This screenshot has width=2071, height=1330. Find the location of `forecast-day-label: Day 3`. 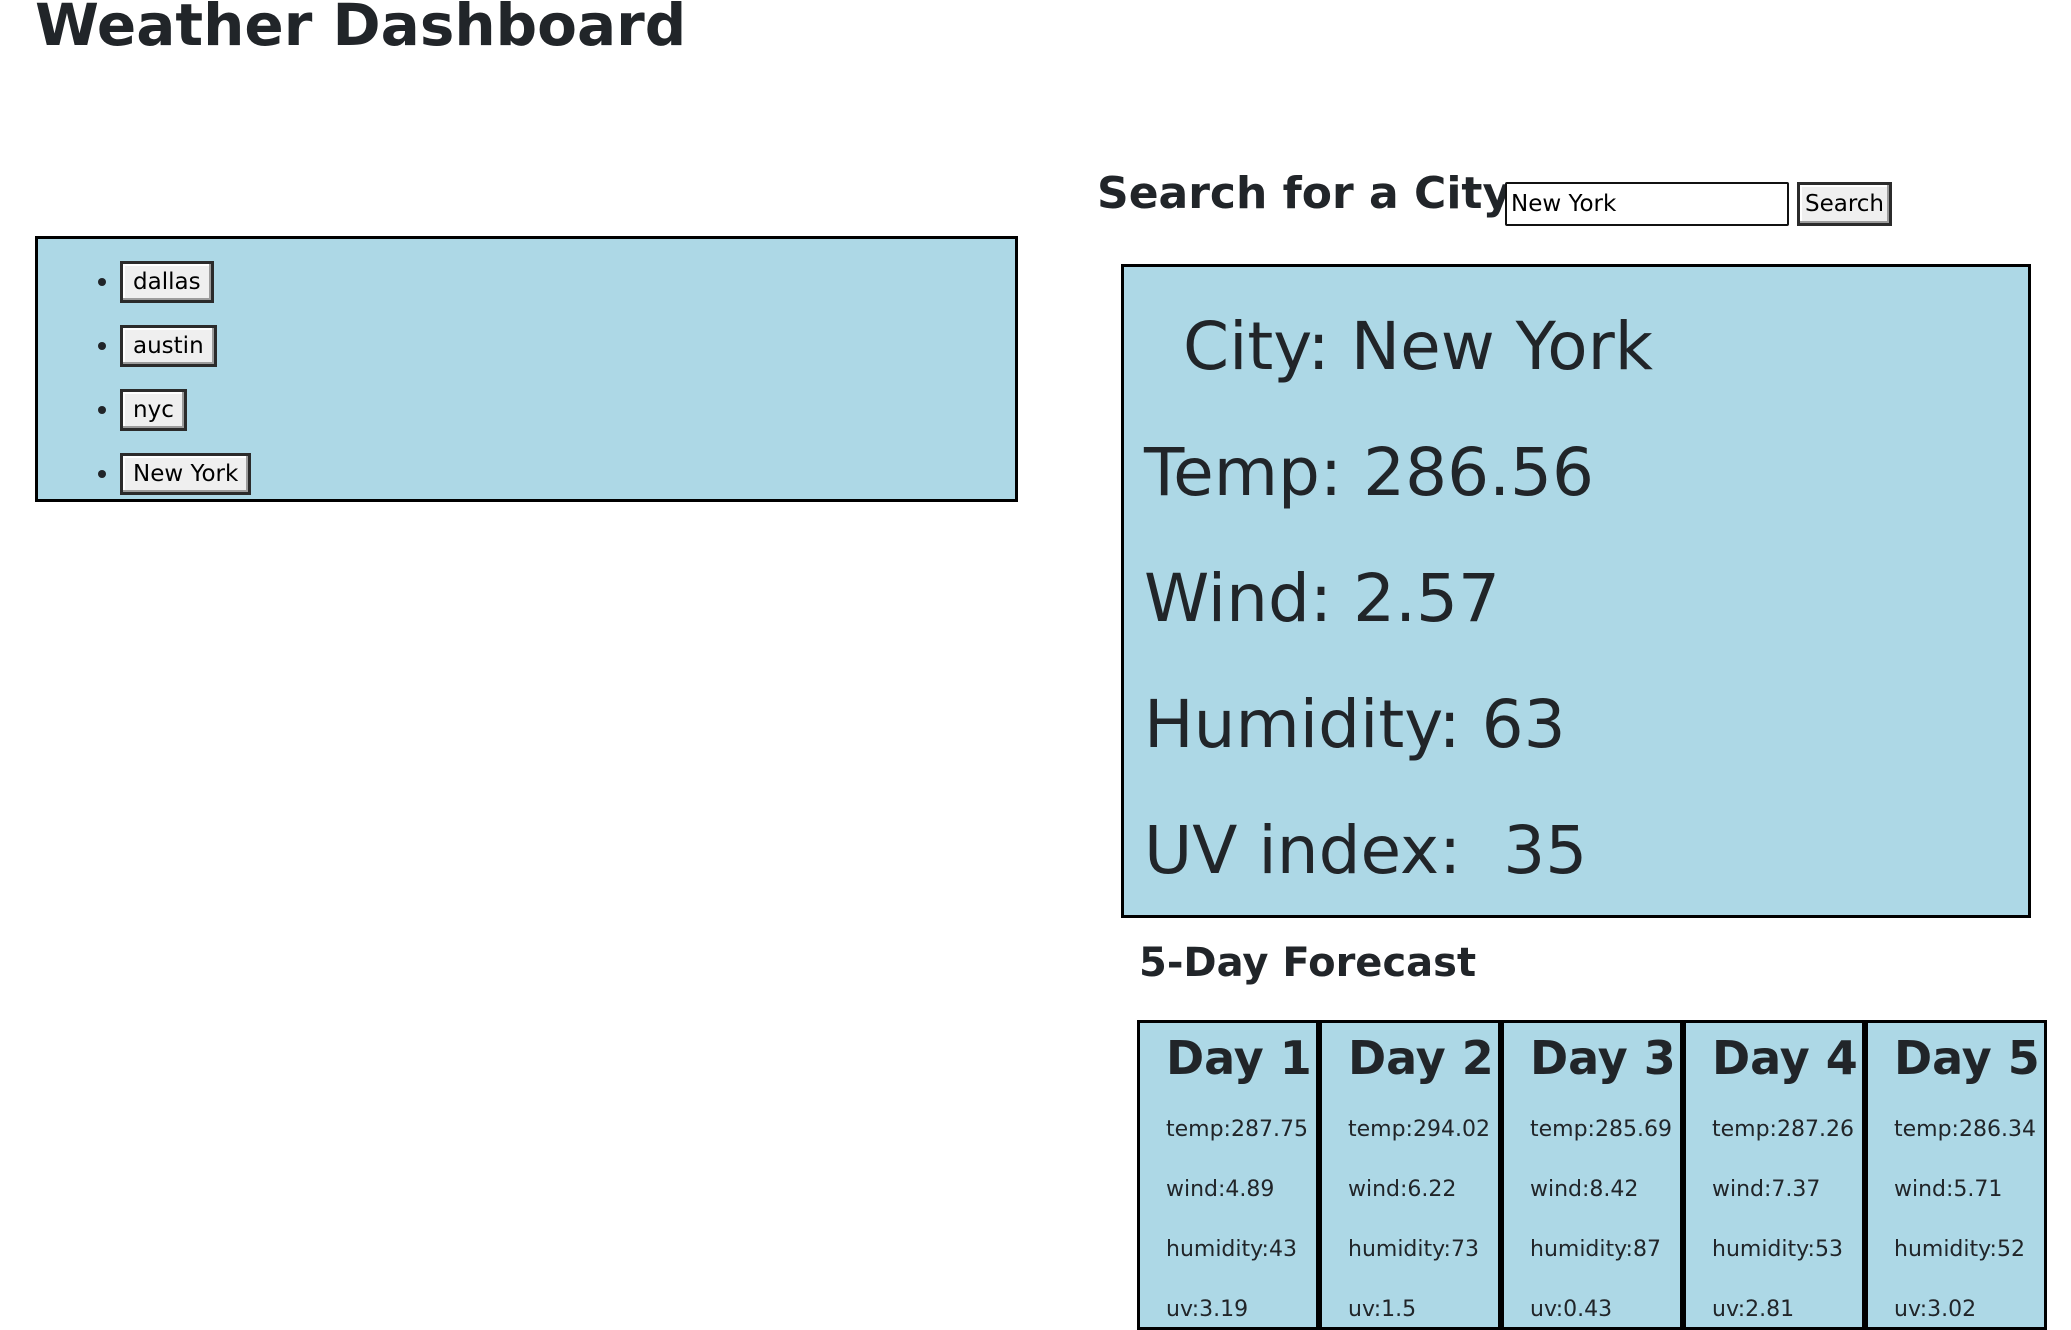

forecast-day-label: Day 3 is located at coordinates (1603, 1058).